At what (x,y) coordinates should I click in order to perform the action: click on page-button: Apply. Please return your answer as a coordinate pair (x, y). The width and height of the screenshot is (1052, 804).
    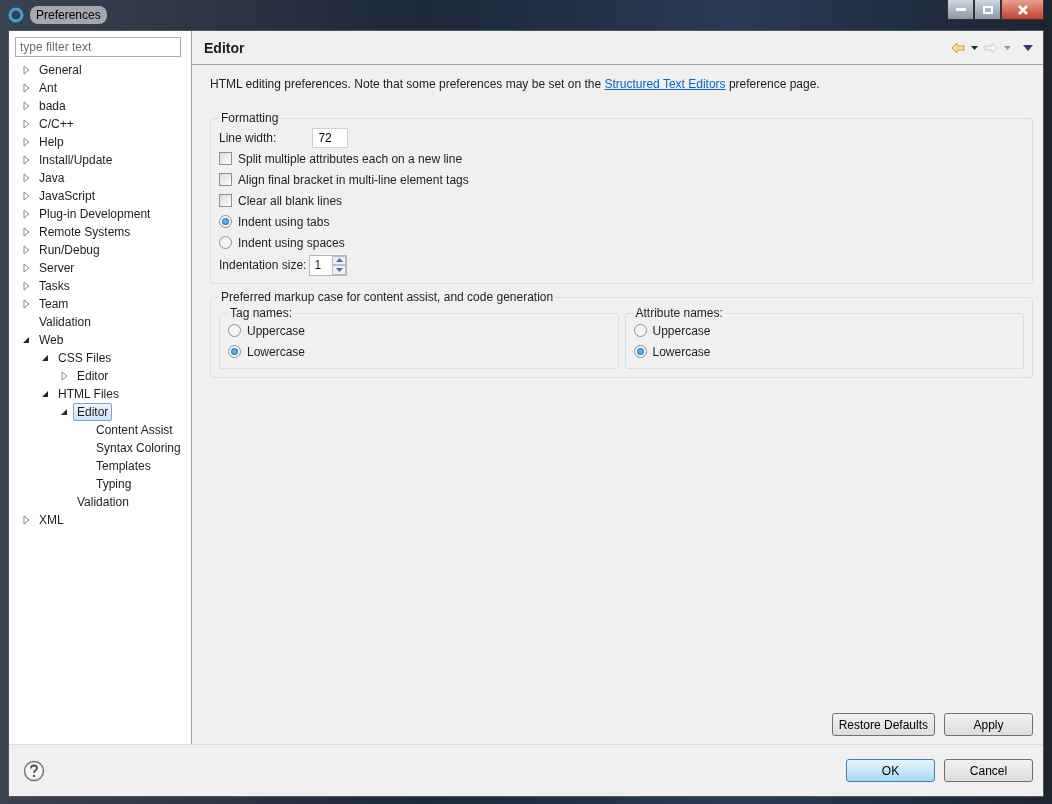
    Looking at the image, I should click on (988, 724).